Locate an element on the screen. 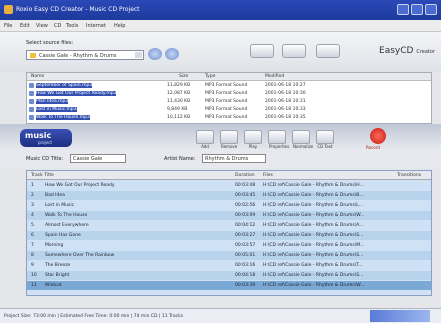  track-number: 2 is located at coordinates (32, 195).